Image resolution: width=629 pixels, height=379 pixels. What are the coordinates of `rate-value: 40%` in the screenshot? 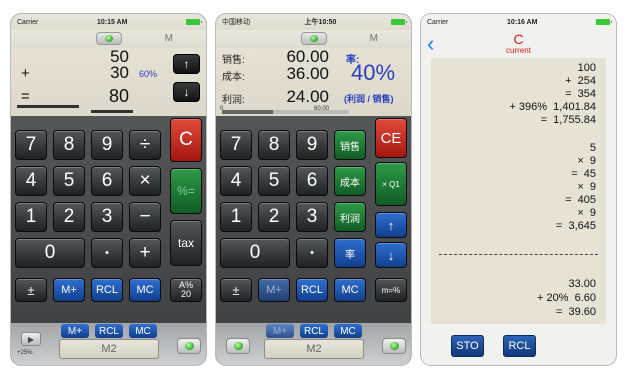 It's located at (373, 72).